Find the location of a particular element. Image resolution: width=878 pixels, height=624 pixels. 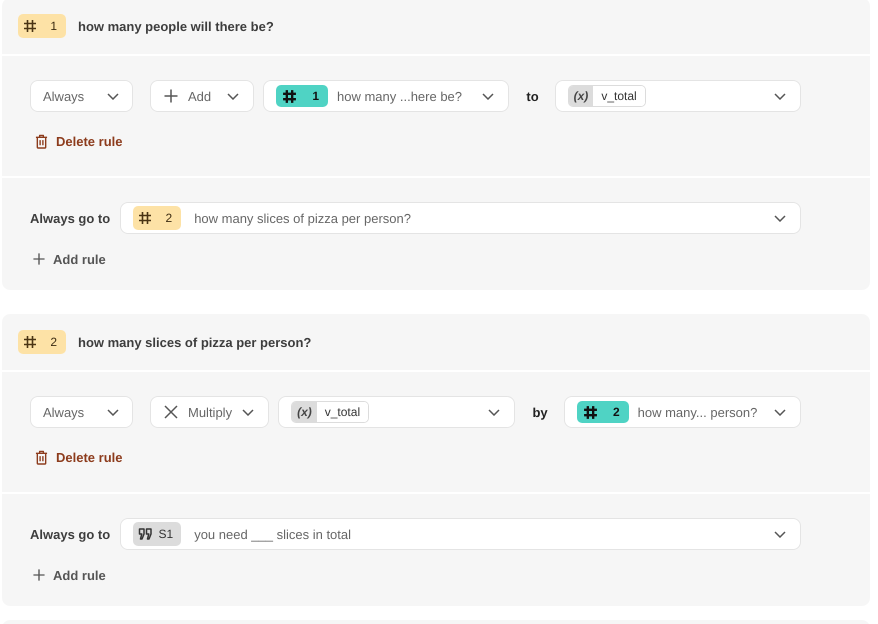

operation-dropdown: Multiply is located at coordinates (210, 412).